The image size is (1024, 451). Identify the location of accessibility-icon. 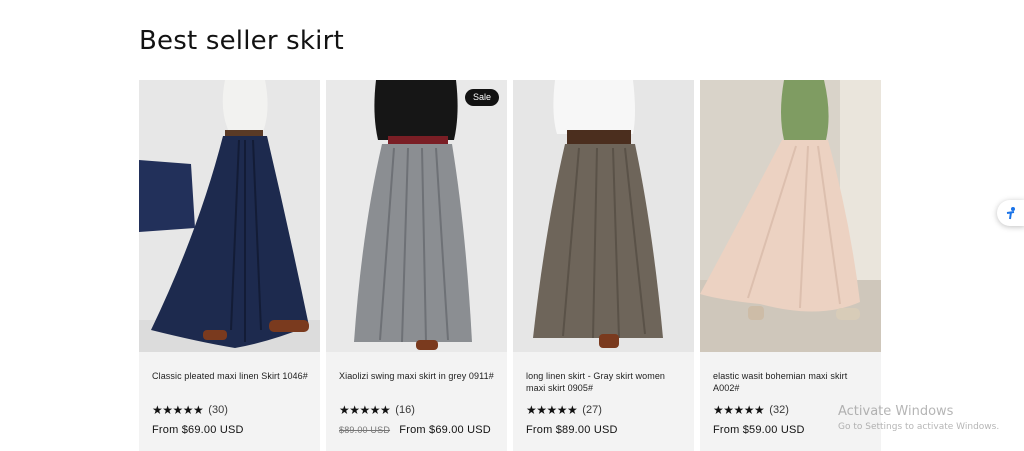
(1010, 213).